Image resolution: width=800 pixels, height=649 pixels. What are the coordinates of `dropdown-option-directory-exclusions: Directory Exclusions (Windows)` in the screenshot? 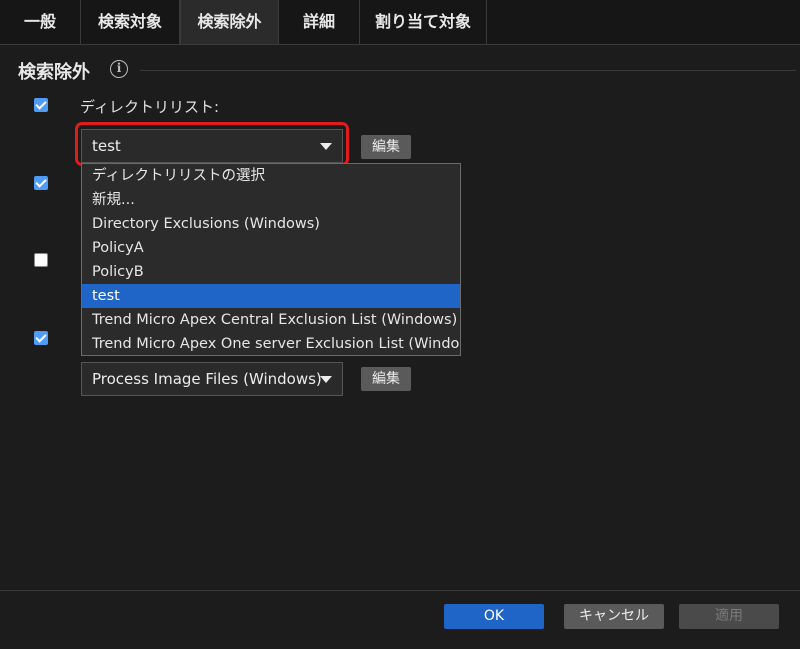 It's located at (271, 224).